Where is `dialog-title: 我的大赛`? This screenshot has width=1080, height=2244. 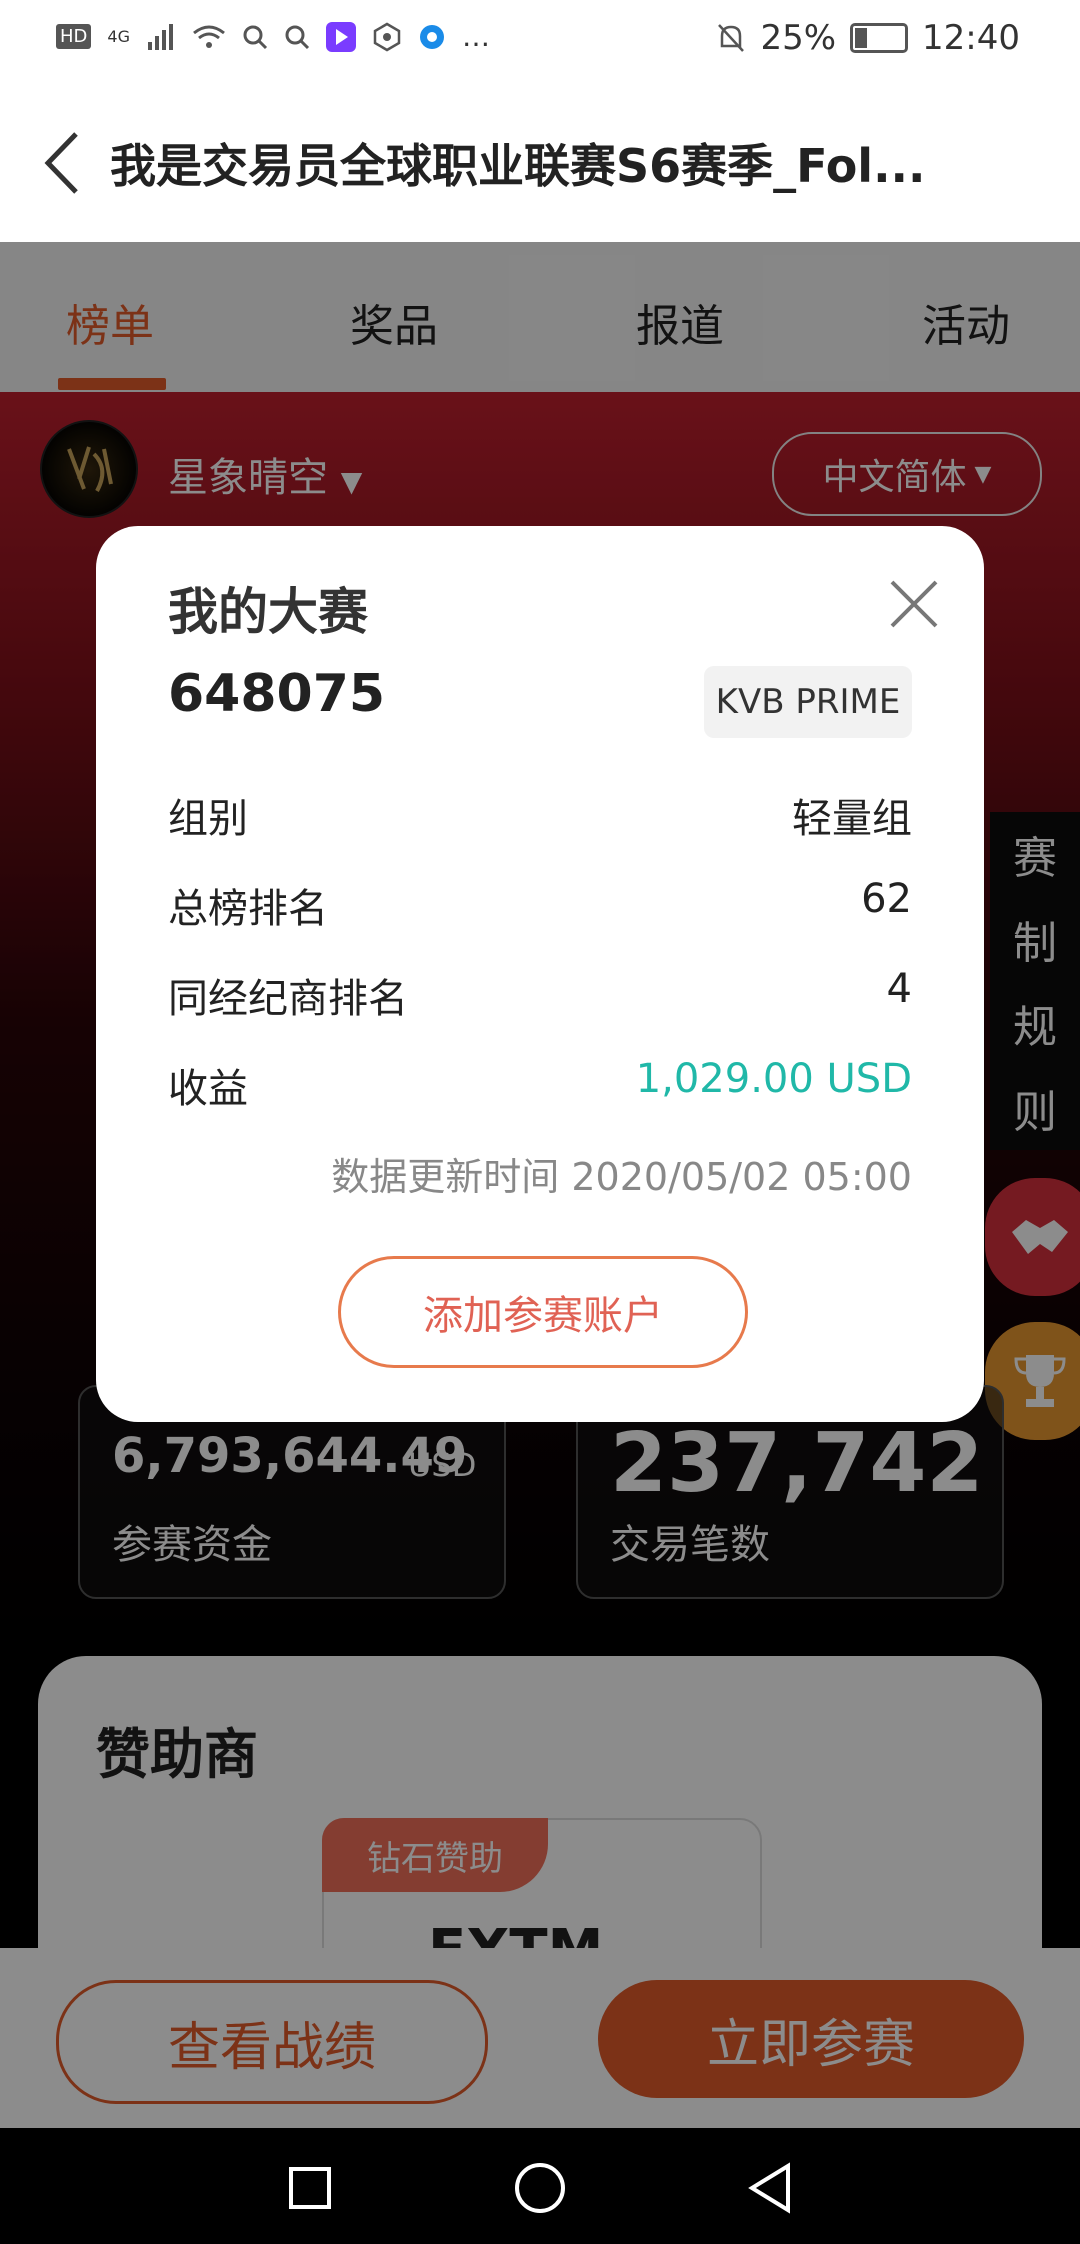 dialog-title: 我的大赛 is located at coordinates (268, 612).